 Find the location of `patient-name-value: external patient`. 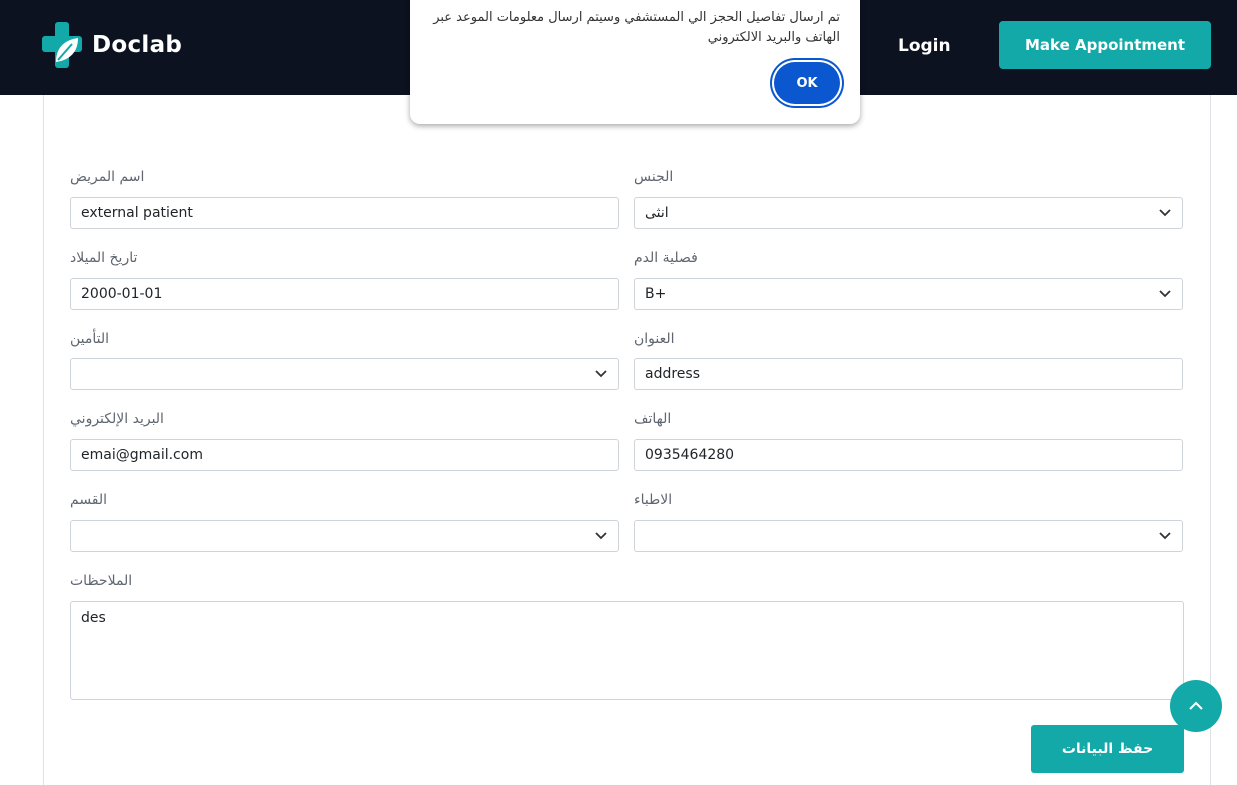

patient-name-value: external patient is located at coordinates (137, 213).